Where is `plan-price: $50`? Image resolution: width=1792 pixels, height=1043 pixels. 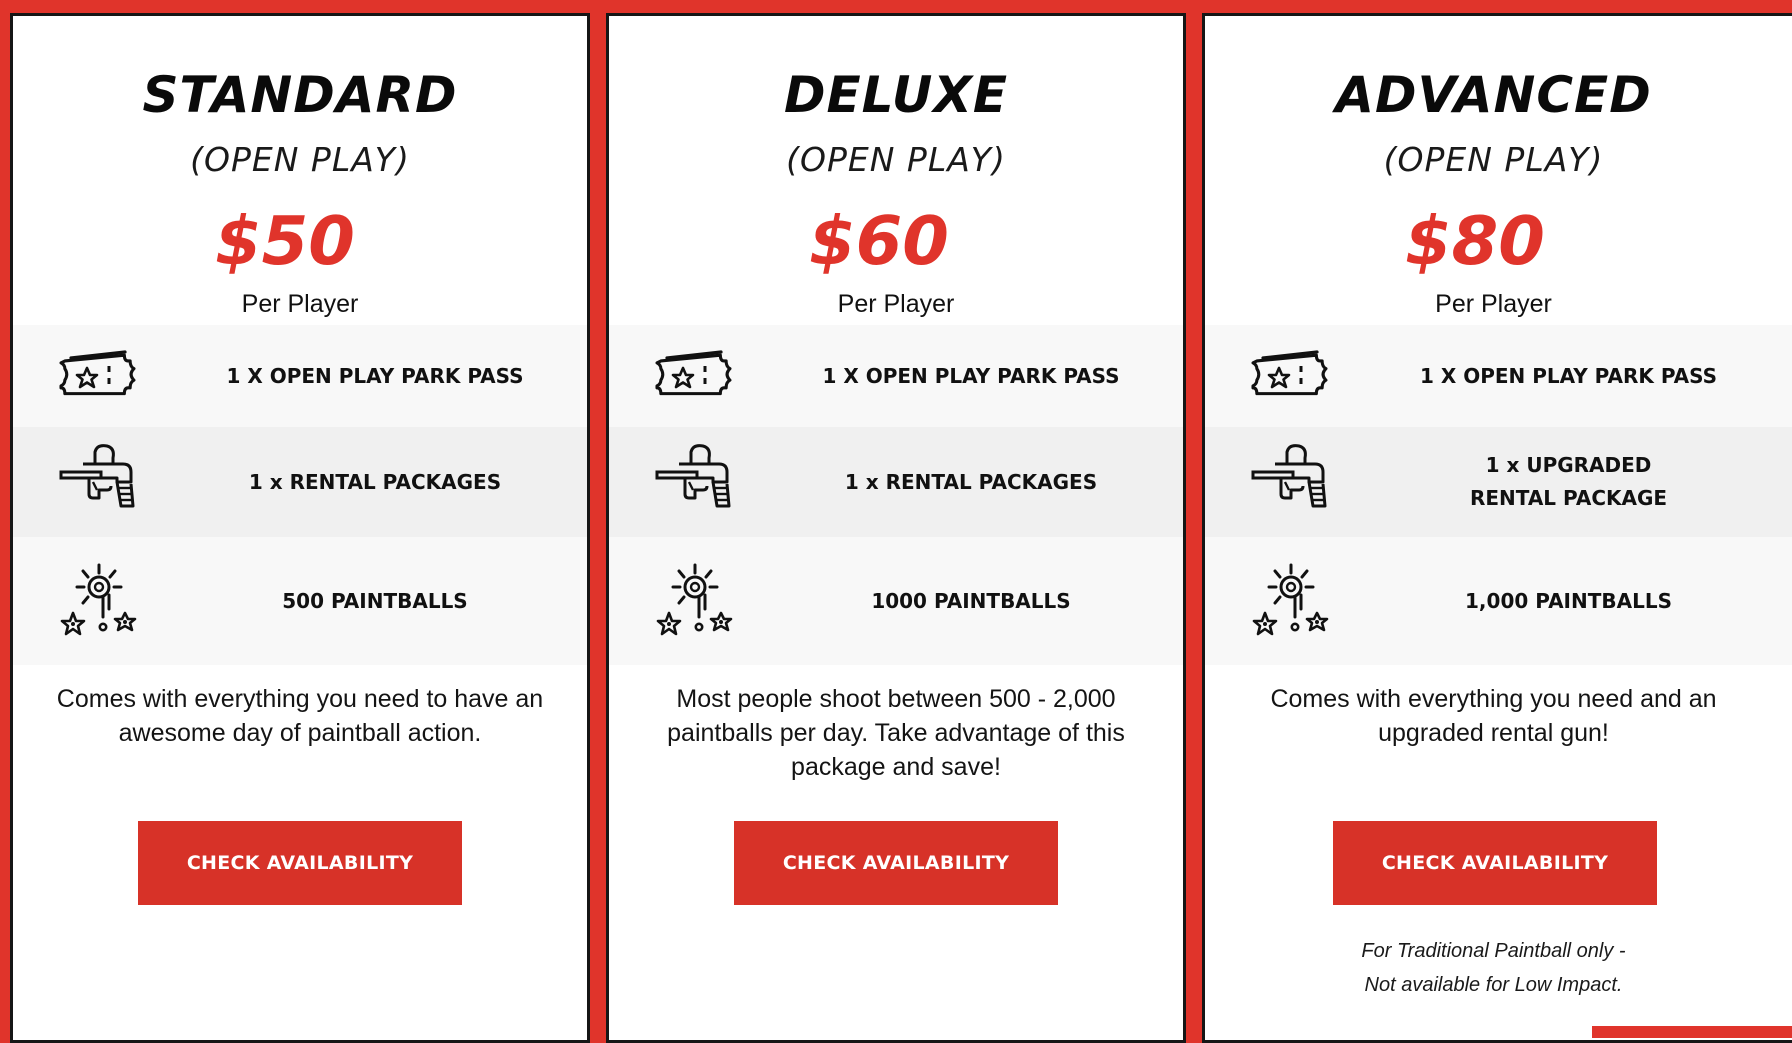 plan-price: $50 is located at coordinates (285, 241).